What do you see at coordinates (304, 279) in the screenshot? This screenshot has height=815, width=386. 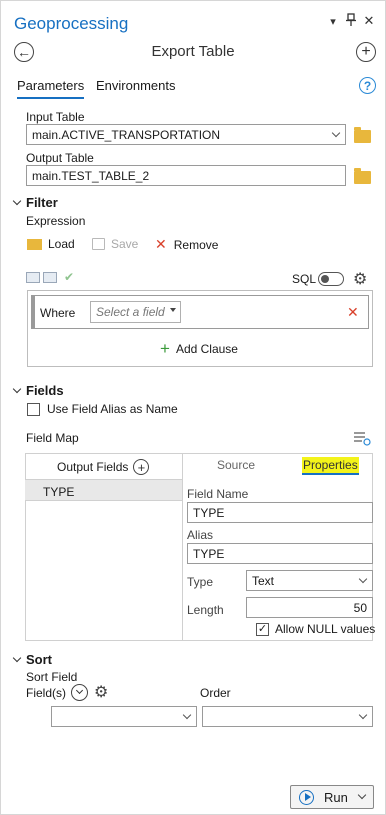 I see `sql-label: SQL` at bounding box center [304, 279].